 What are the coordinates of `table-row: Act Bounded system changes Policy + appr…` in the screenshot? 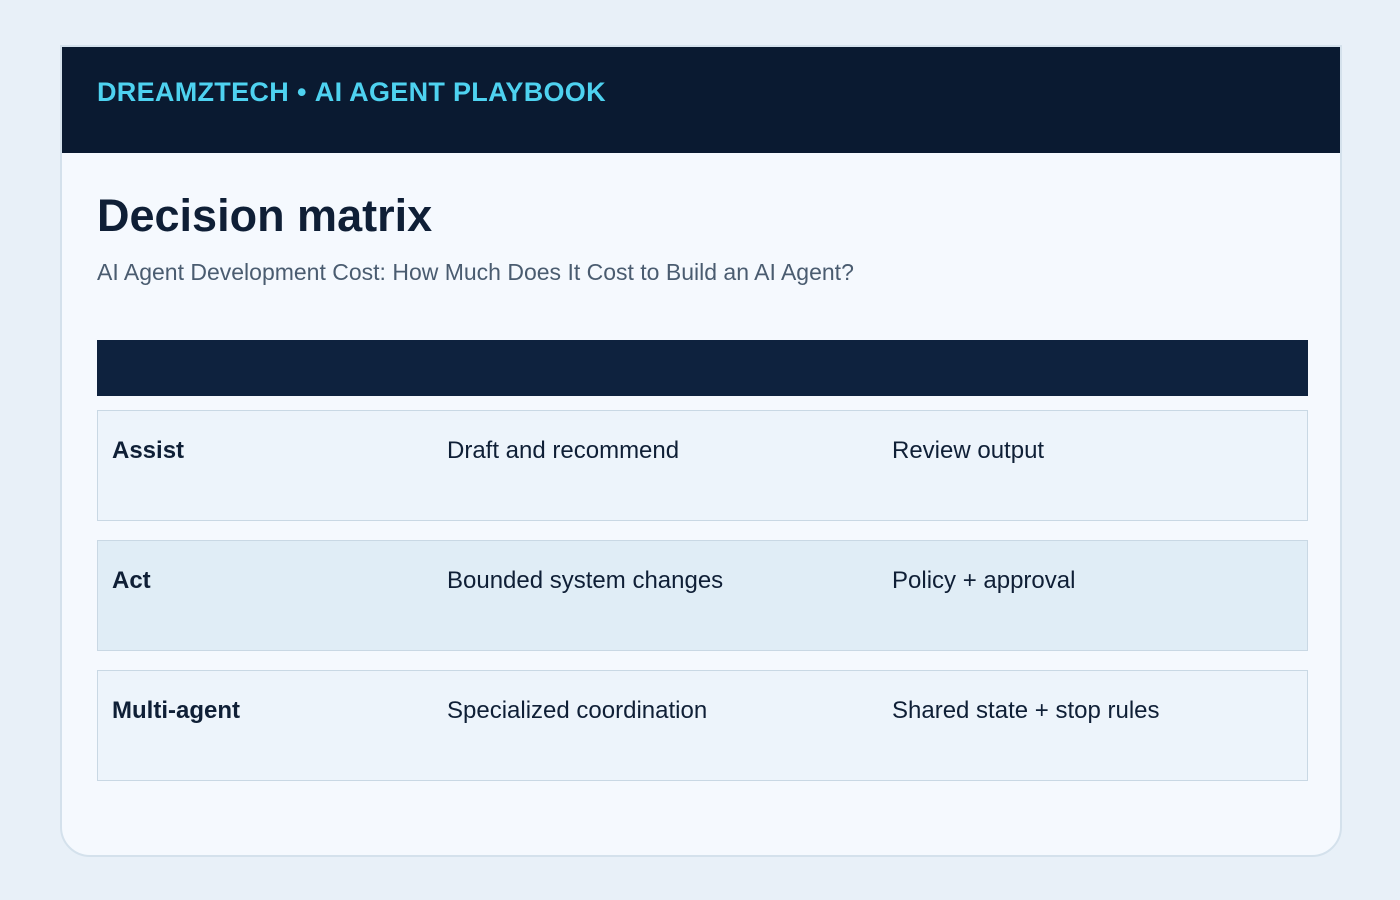 It's located at (702, 595).